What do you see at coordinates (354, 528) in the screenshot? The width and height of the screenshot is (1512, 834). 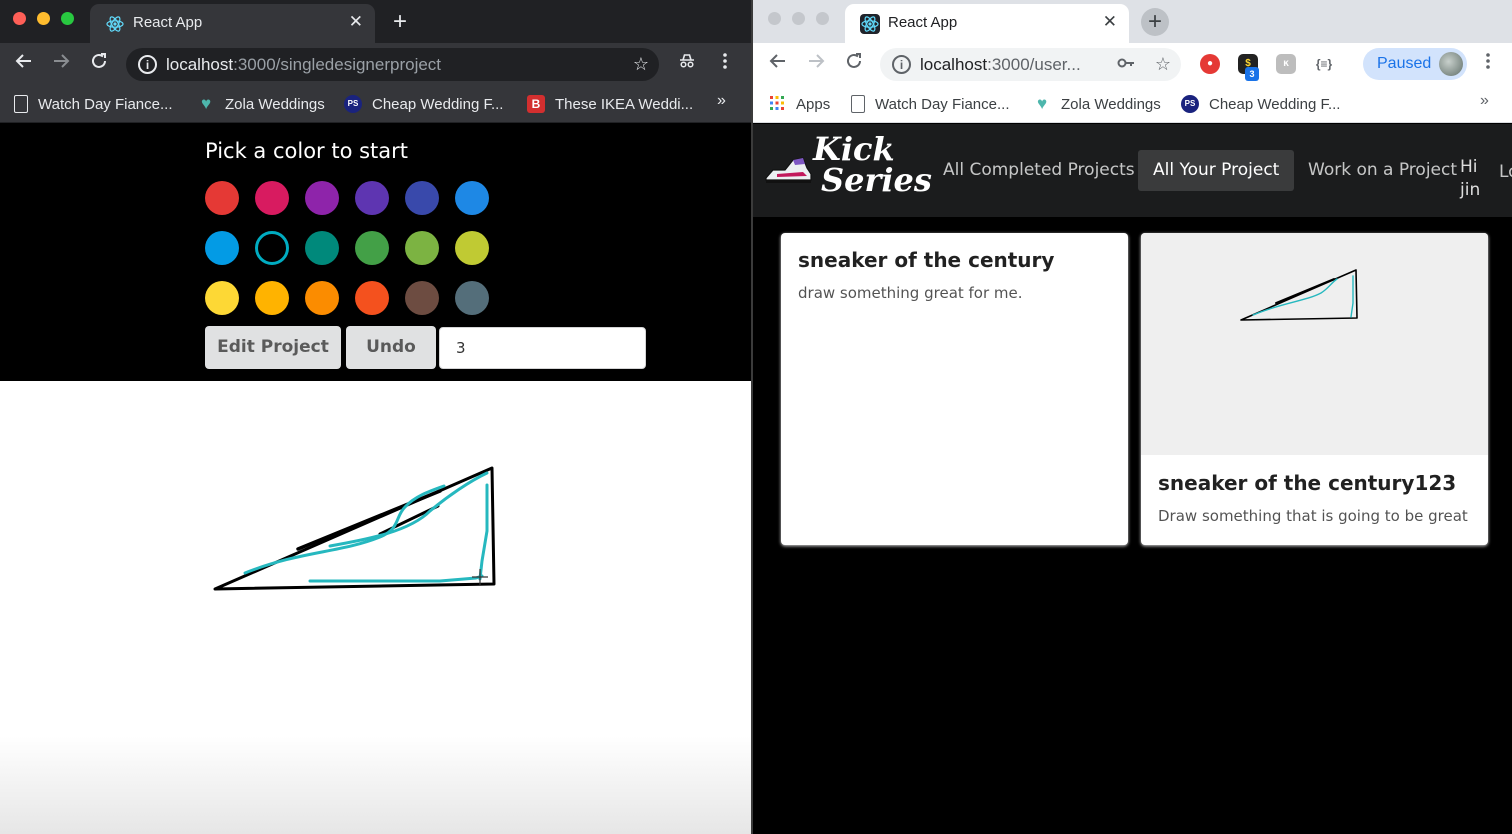 I see `sneaker-drawing` at bounding box center [354, 528].